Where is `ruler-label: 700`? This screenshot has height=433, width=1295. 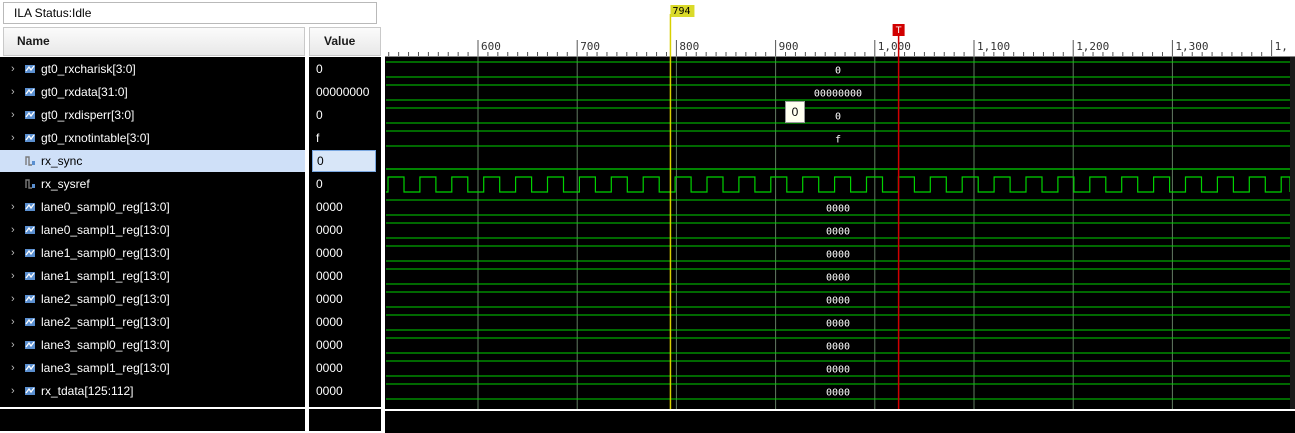 ruler-label: 700 is located at coordinates (590, 46).